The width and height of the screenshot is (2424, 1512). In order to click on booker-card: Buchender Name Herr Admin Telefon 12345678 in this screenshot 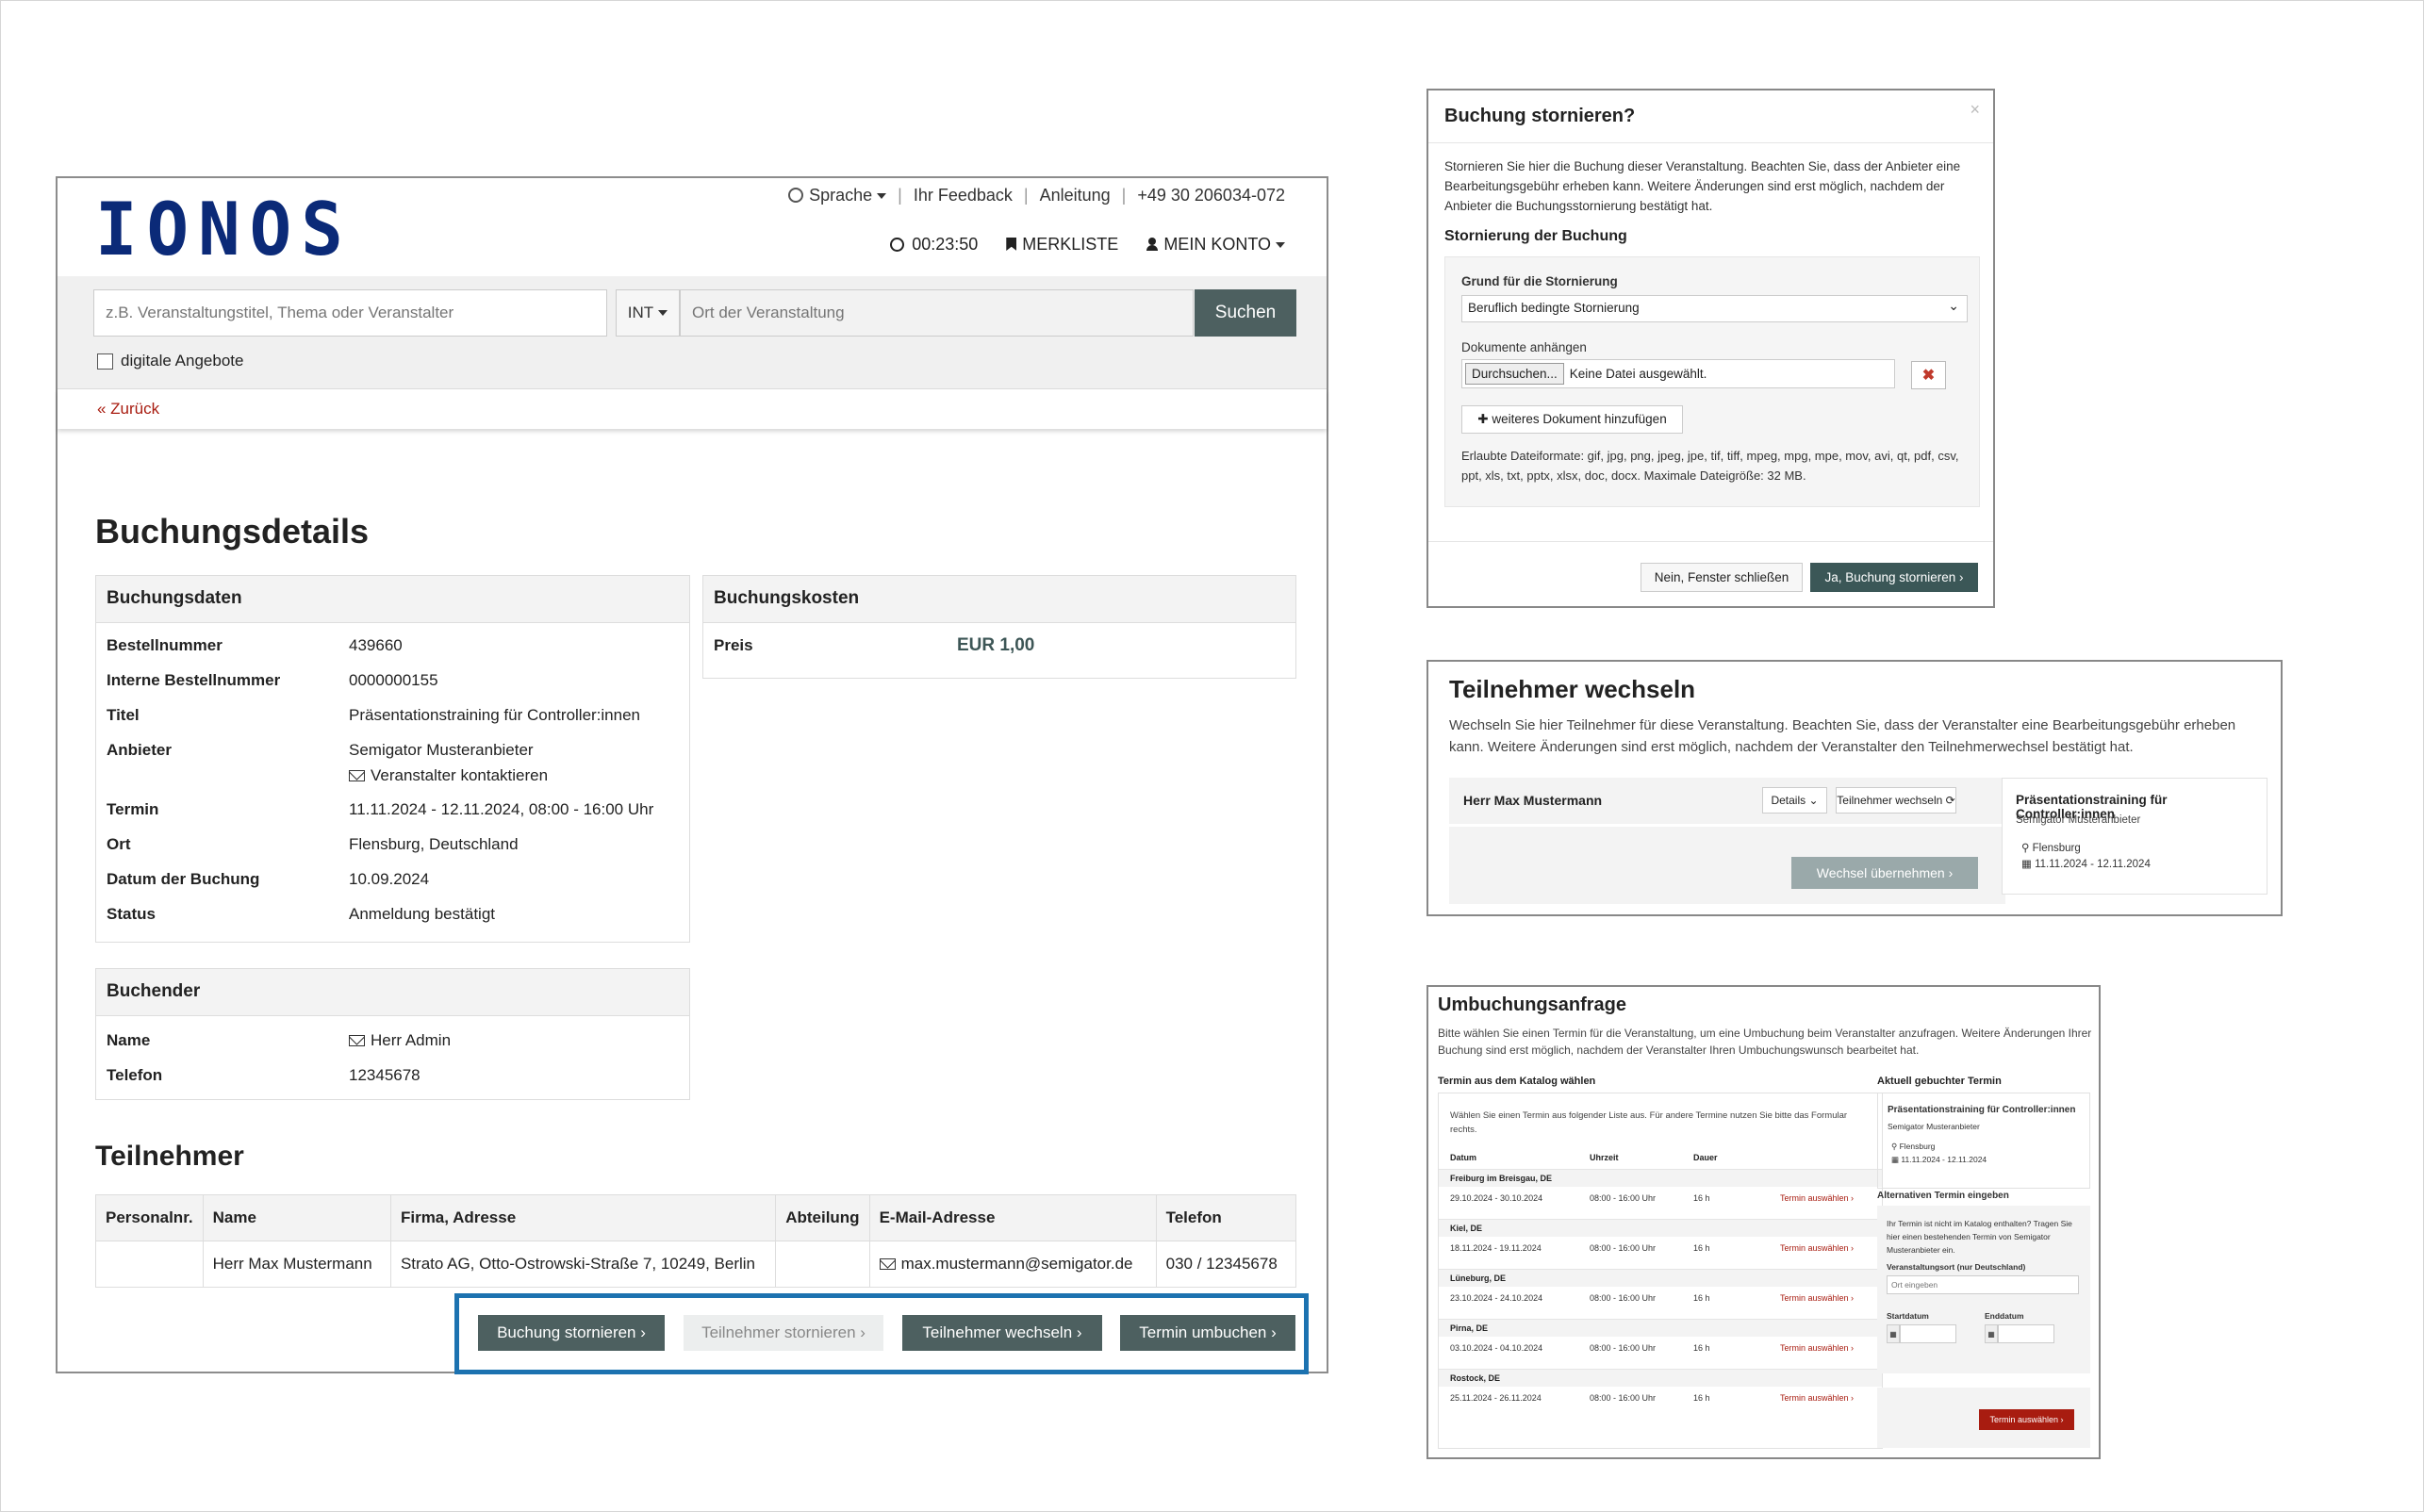, I will do `click(392, 1034)`.